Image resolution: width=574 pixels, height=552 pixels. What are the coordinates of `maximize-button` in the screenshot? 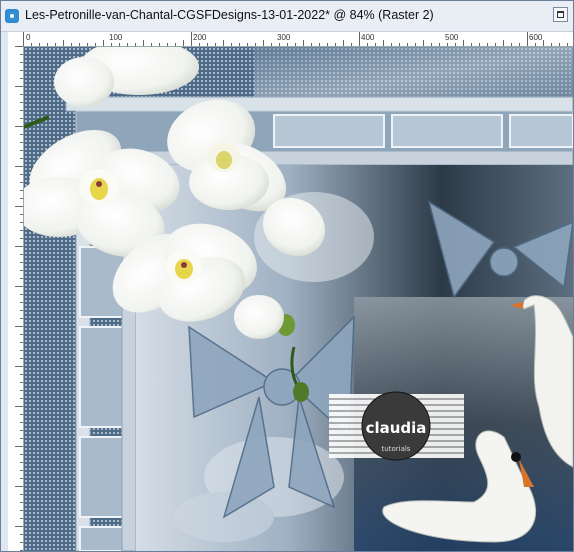 It's located at (560, 14).